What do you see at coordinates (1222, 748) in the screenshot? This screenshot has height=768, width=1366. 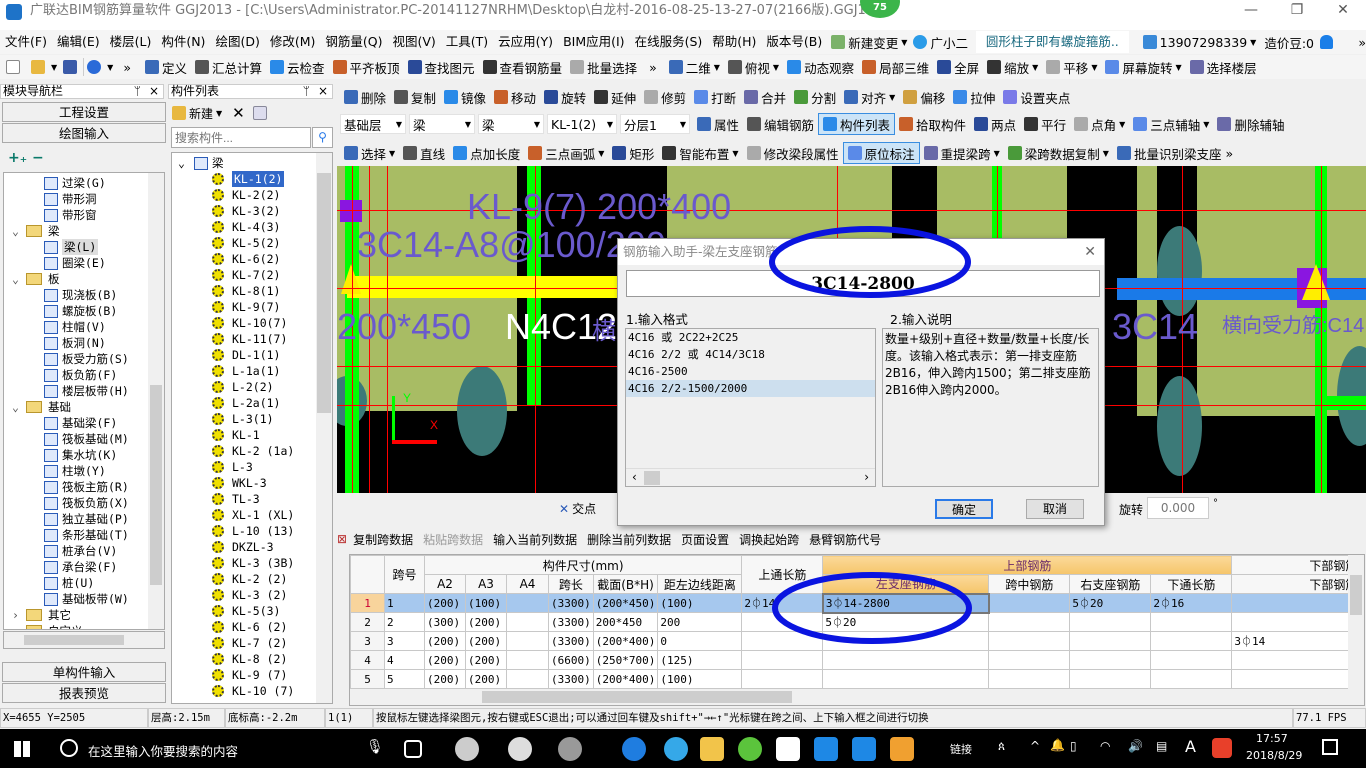 I see `sogou-icon` at bounding box center [1222, 748].